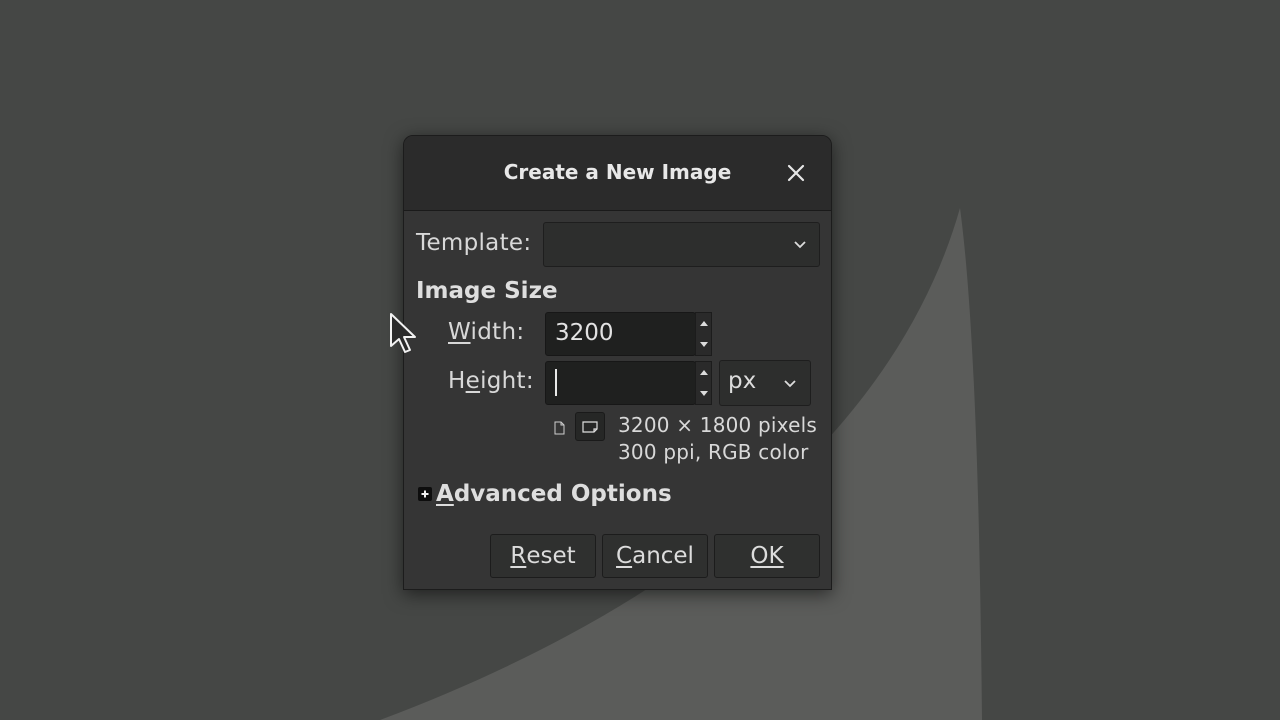  Describe the element at coordinates (474, 243) in the screenshot. I see `template-label: Template:` at that location.